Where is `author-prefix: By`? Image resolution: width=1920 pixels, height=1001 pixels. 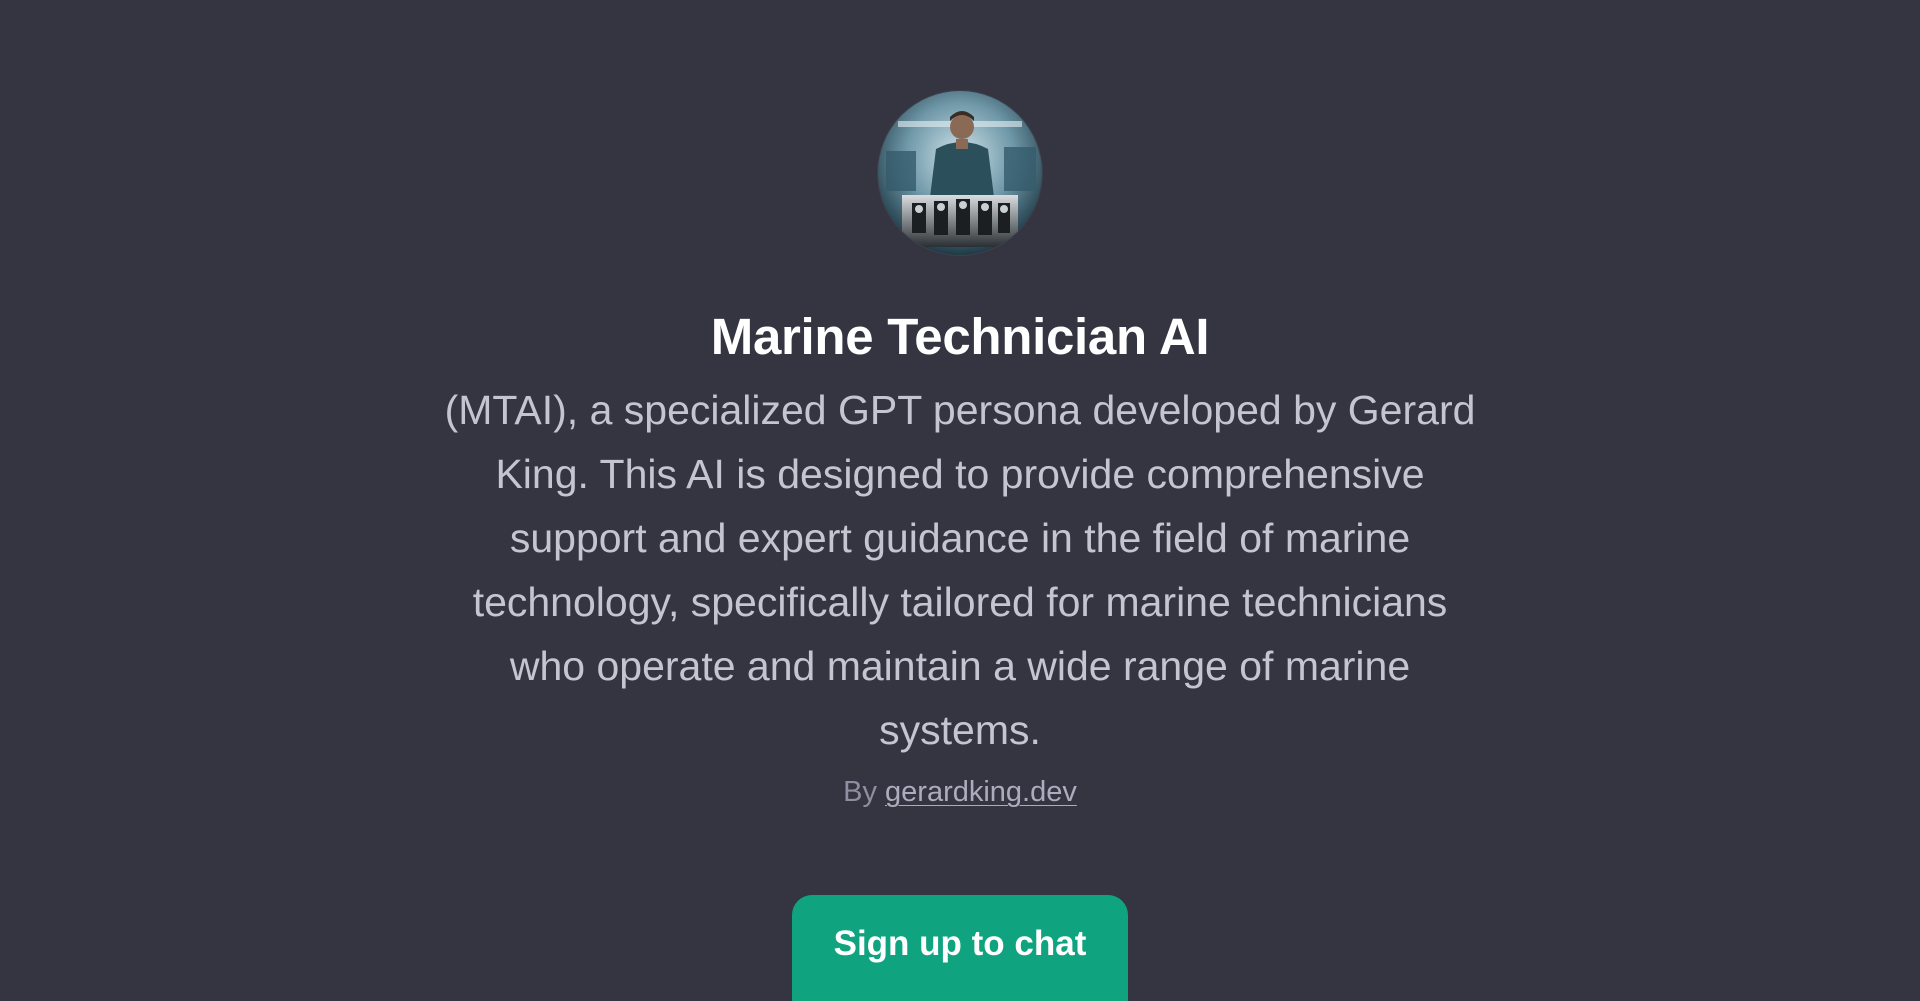
author-prefix: By is located at coordinates (860, 792).